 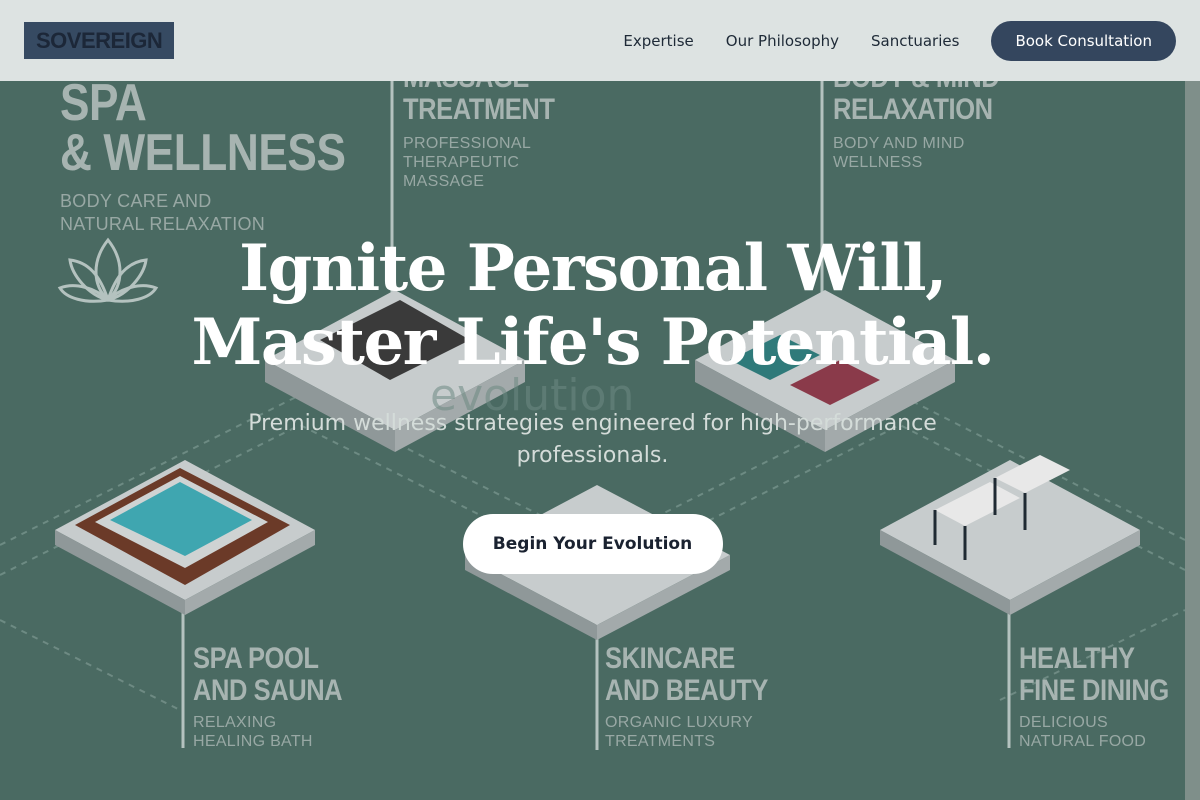 What do you see at coordinates (444, 181) in the screenshot?
I see `massage-sub-3: MASSAGE` at bounding box center [444, 181].